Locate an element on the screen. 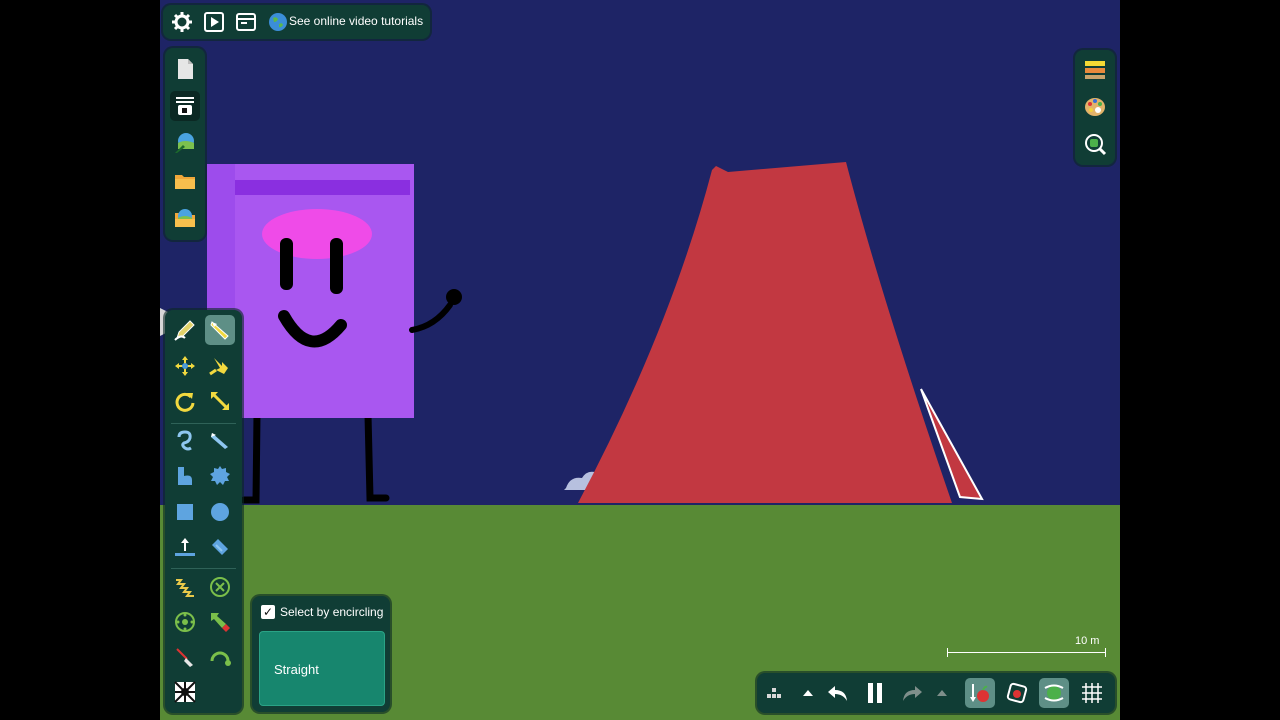 The image size is (1280, 720). top-toolbar: See online video tutorials is located at coordinates (296, 22).